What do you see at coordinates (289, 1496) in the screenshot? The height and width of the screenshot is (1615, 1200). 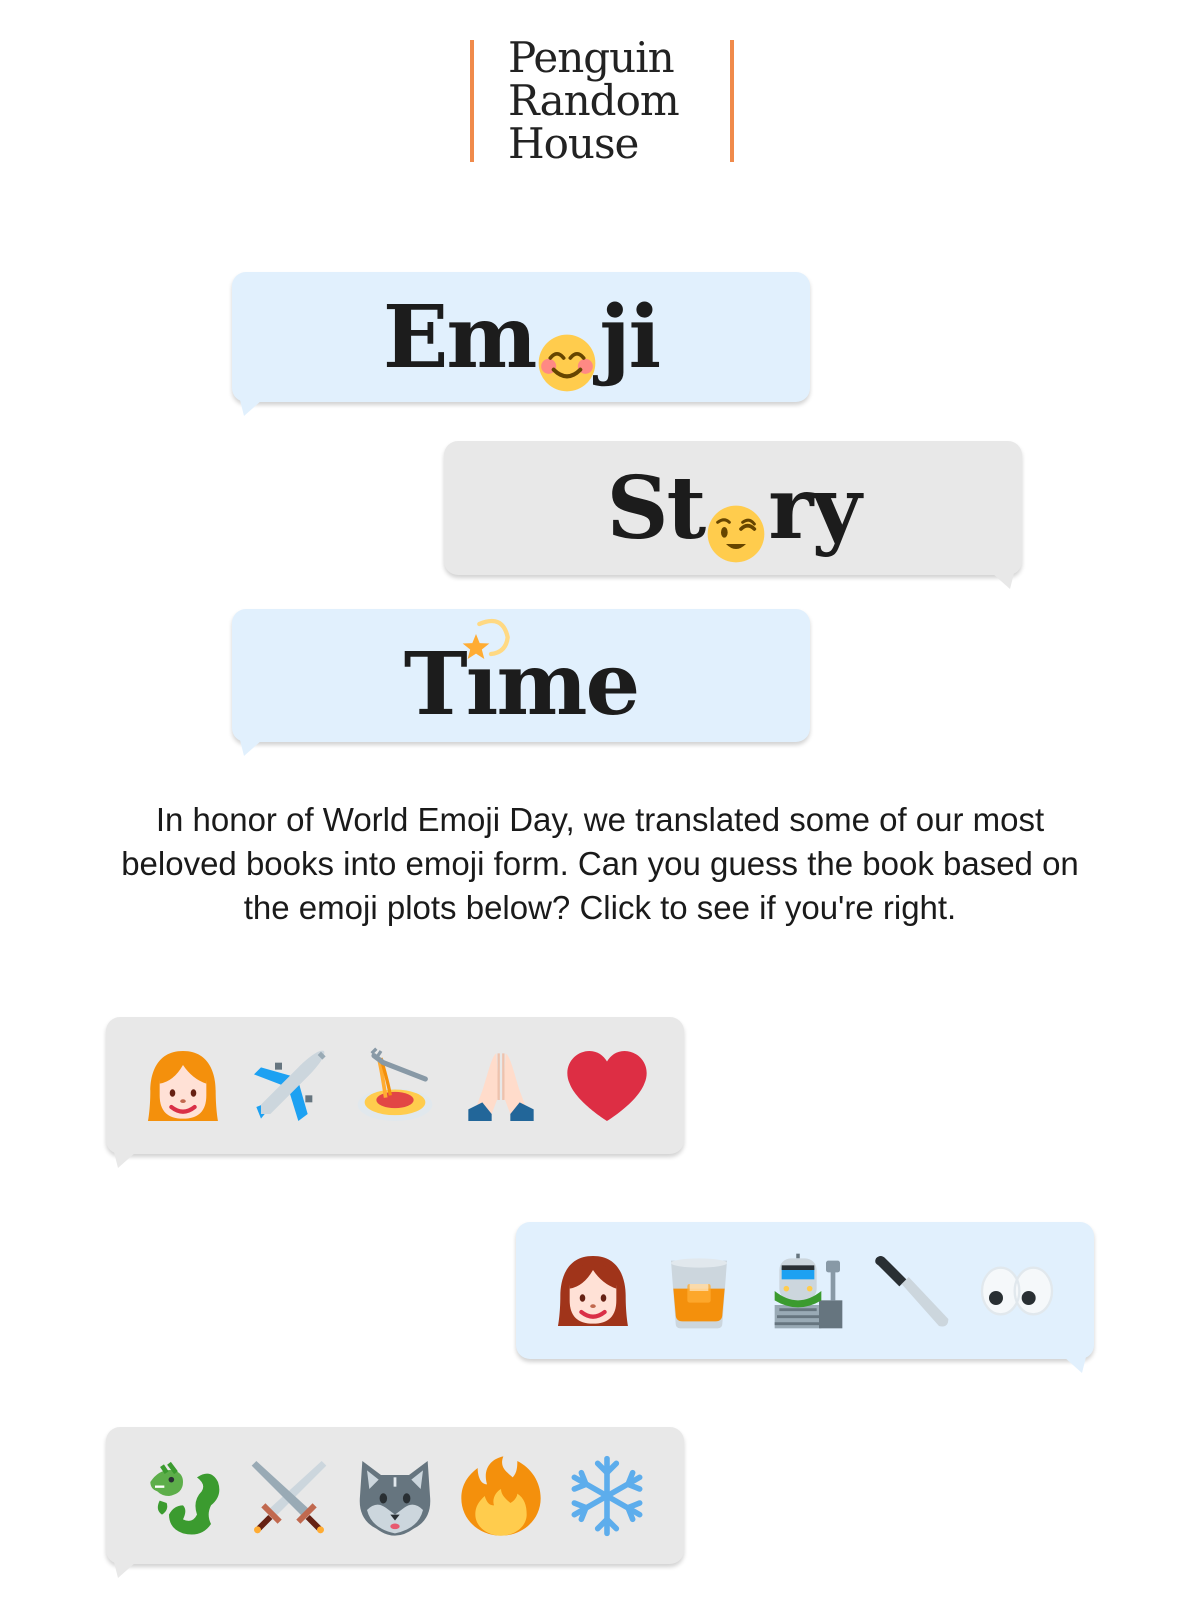 I see `crossed-swords-icon` at bounding box center [289, 1496].